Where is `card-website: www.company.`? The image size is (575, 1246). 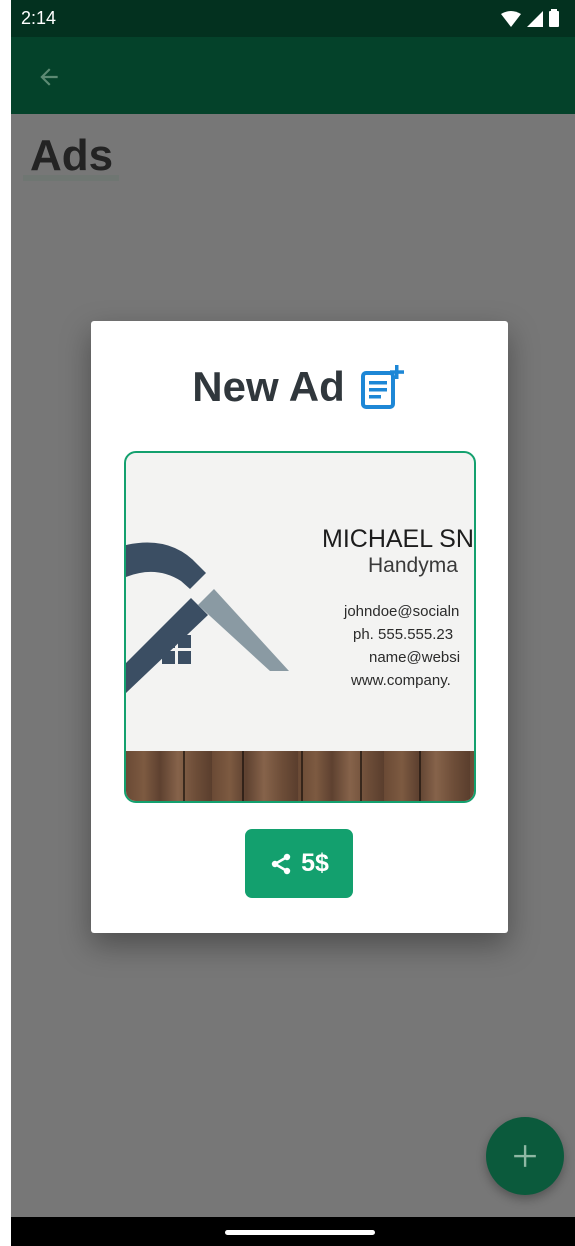
card-website: www.company. is located at coordinates (401, 680).